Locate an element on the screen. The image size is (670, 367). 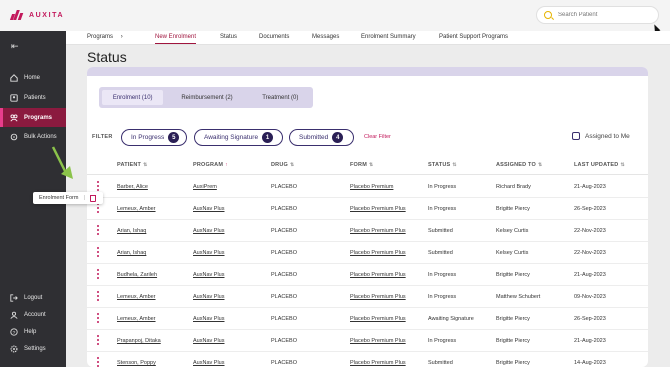
bulk-actions-icon is located at coordinates (14, 137).